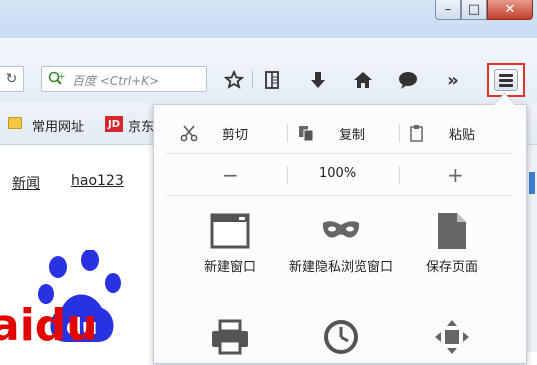  I want to click on paste-button: 粘贴, so click(442, 133).